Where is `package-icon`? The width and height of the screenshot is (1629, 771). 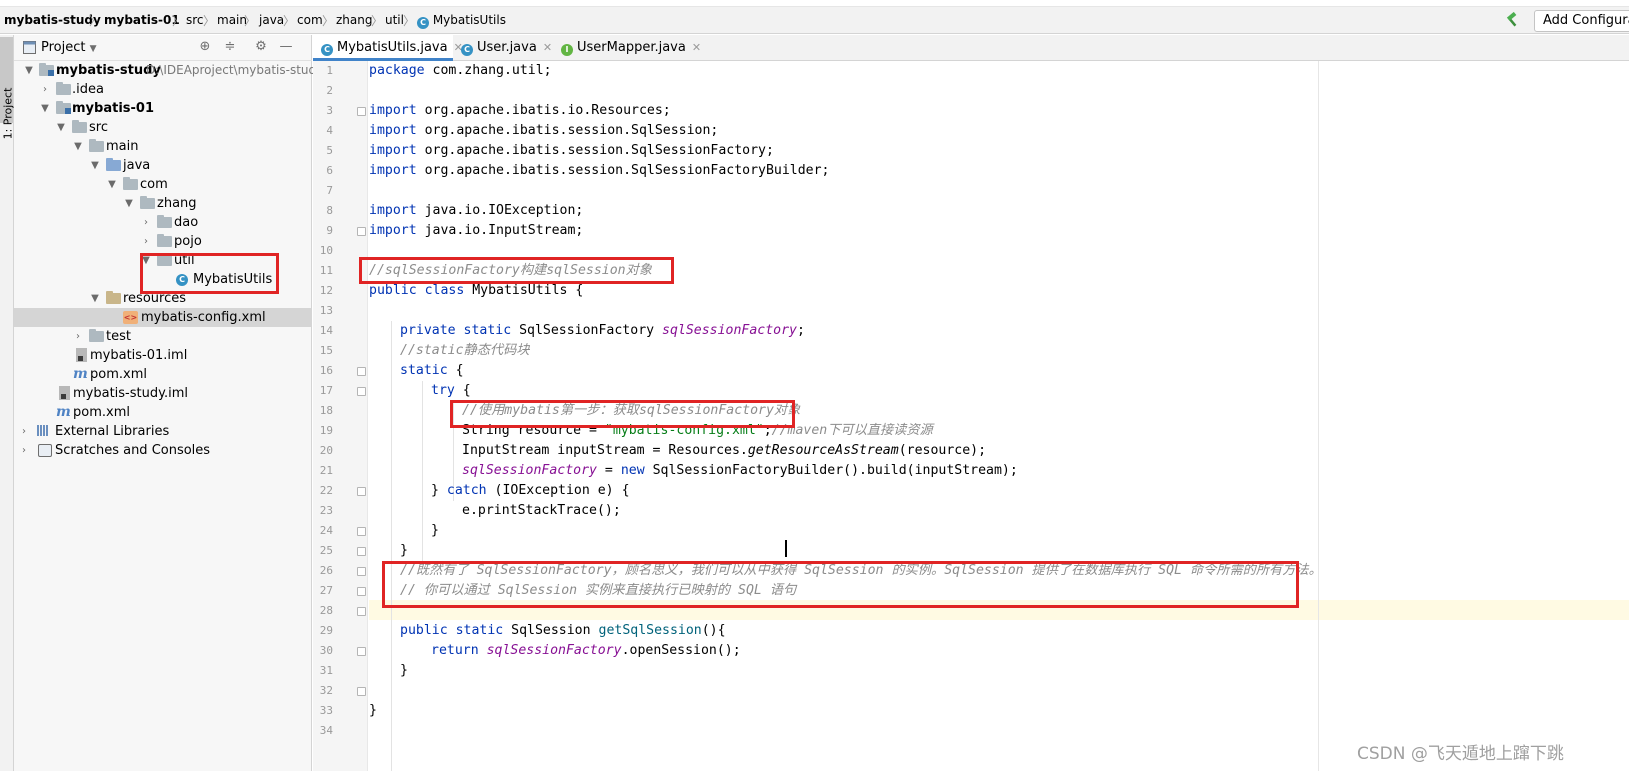
package-icon is located at coordinates (164, 221).